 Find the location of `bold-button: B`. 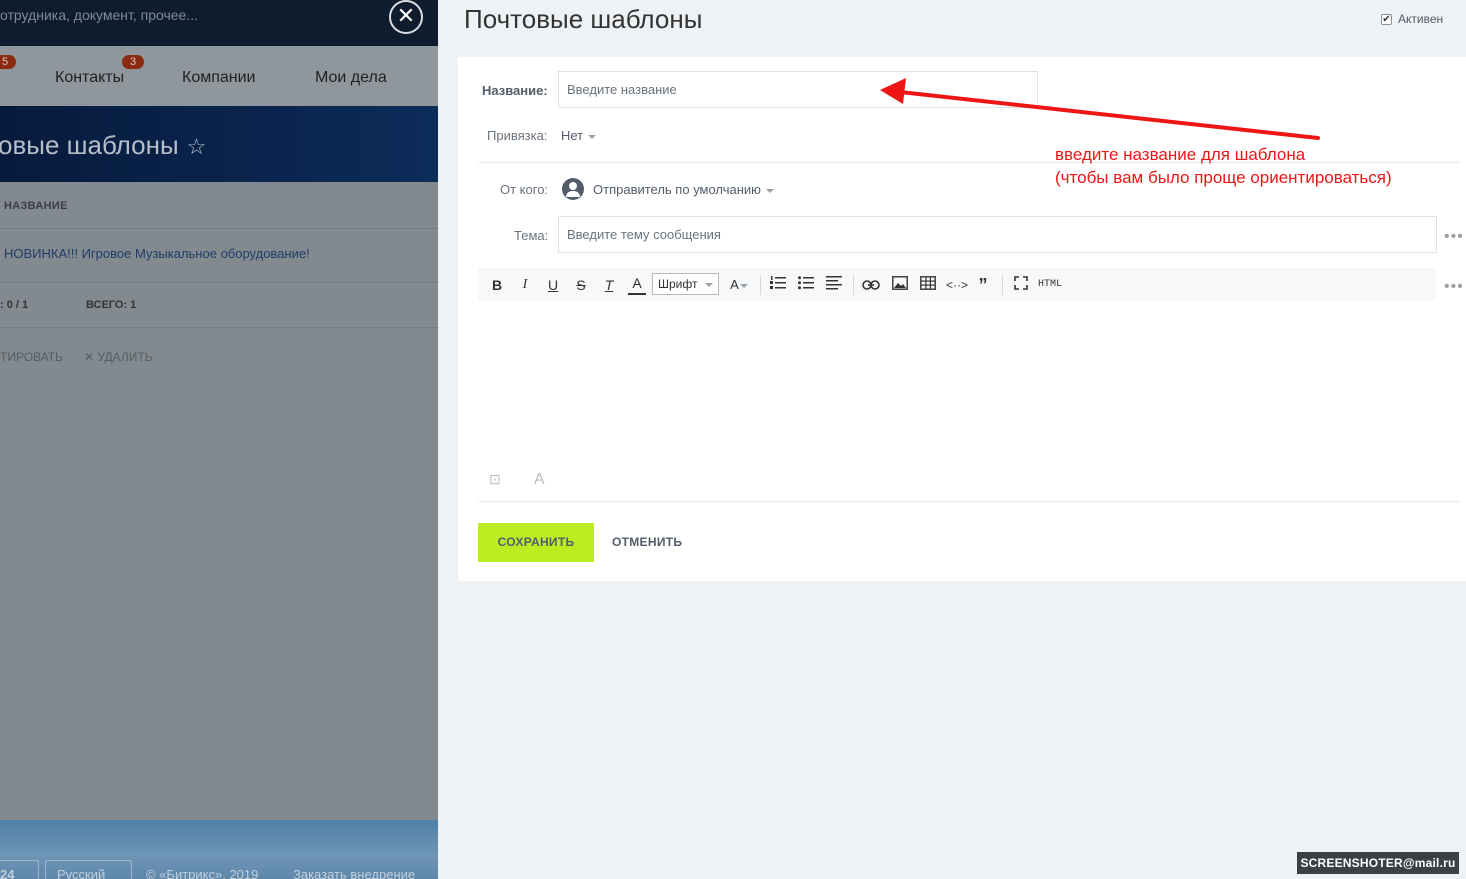

bold-button: B is located at coordinates (497, 285).